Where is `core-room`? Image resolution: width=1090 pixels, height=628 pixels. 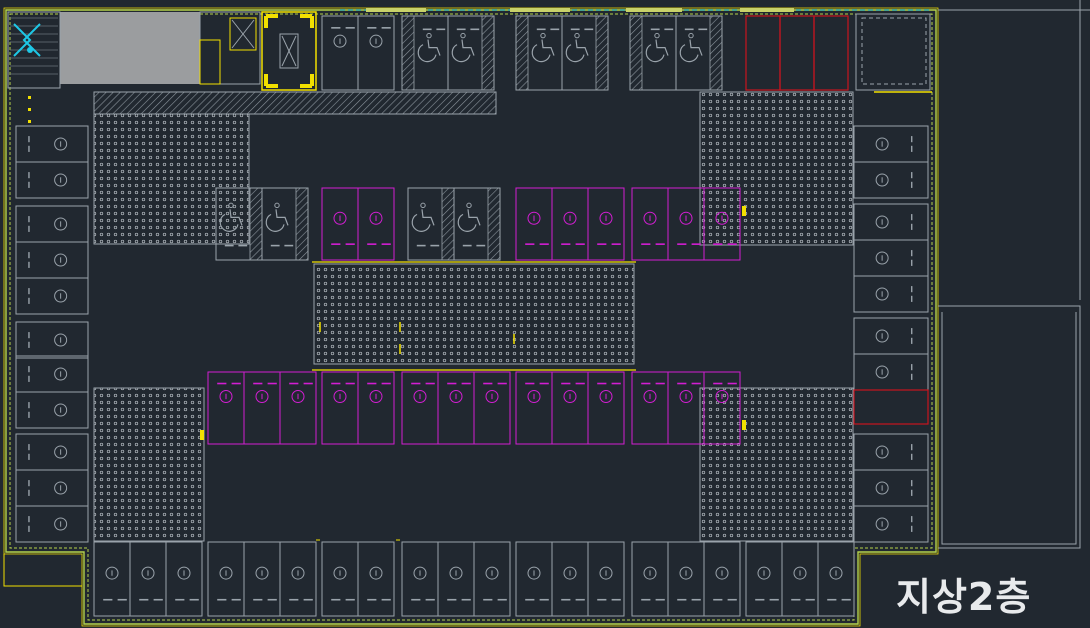
core-room is located at coordinates (130, 48).